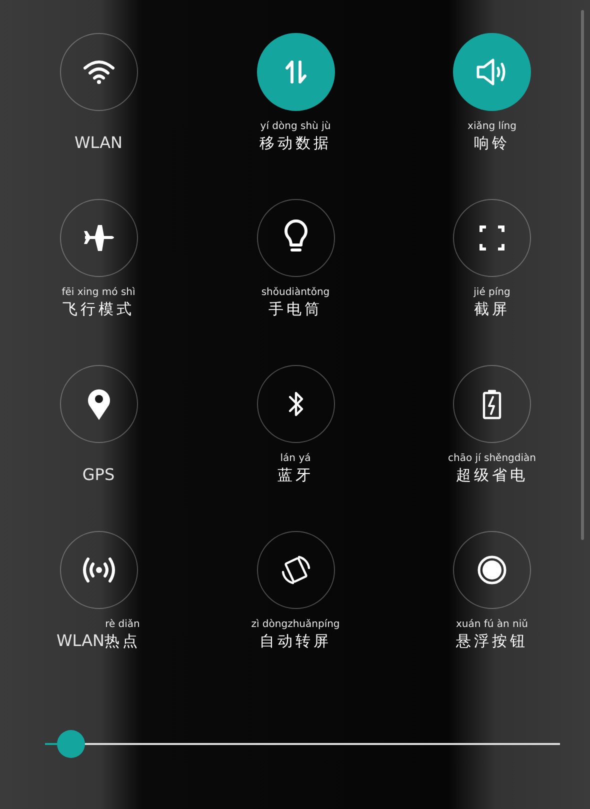 This screenshot has width=590, height=809. What do you see at coordinates (295, 309) in the screenshot?
I see `tile-label: 手电筒` at bounding box center [295, 309].